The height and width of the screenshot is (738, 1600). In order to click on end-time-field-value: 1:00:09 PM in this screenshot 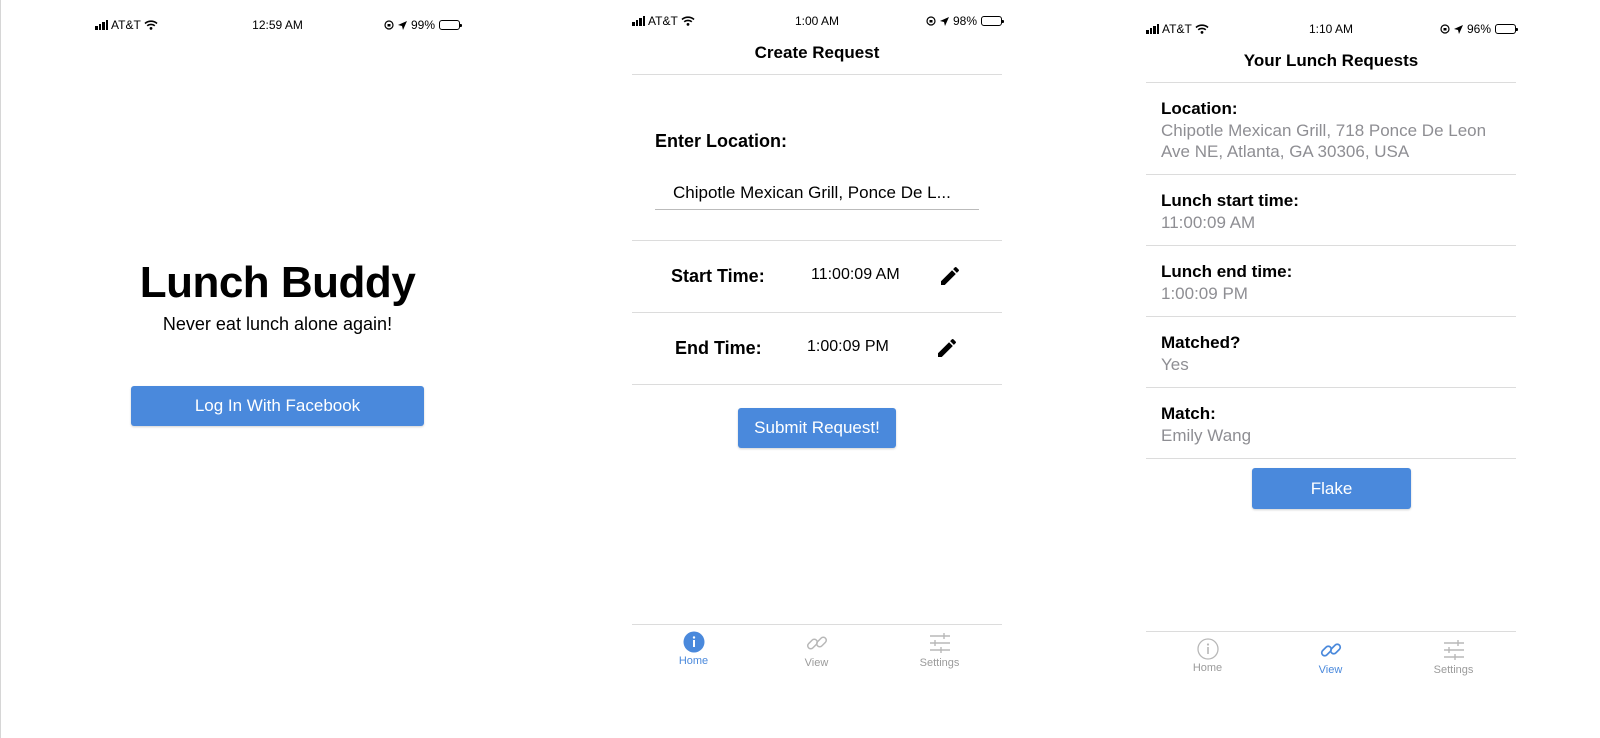, I will do `click(1204, 293)`.